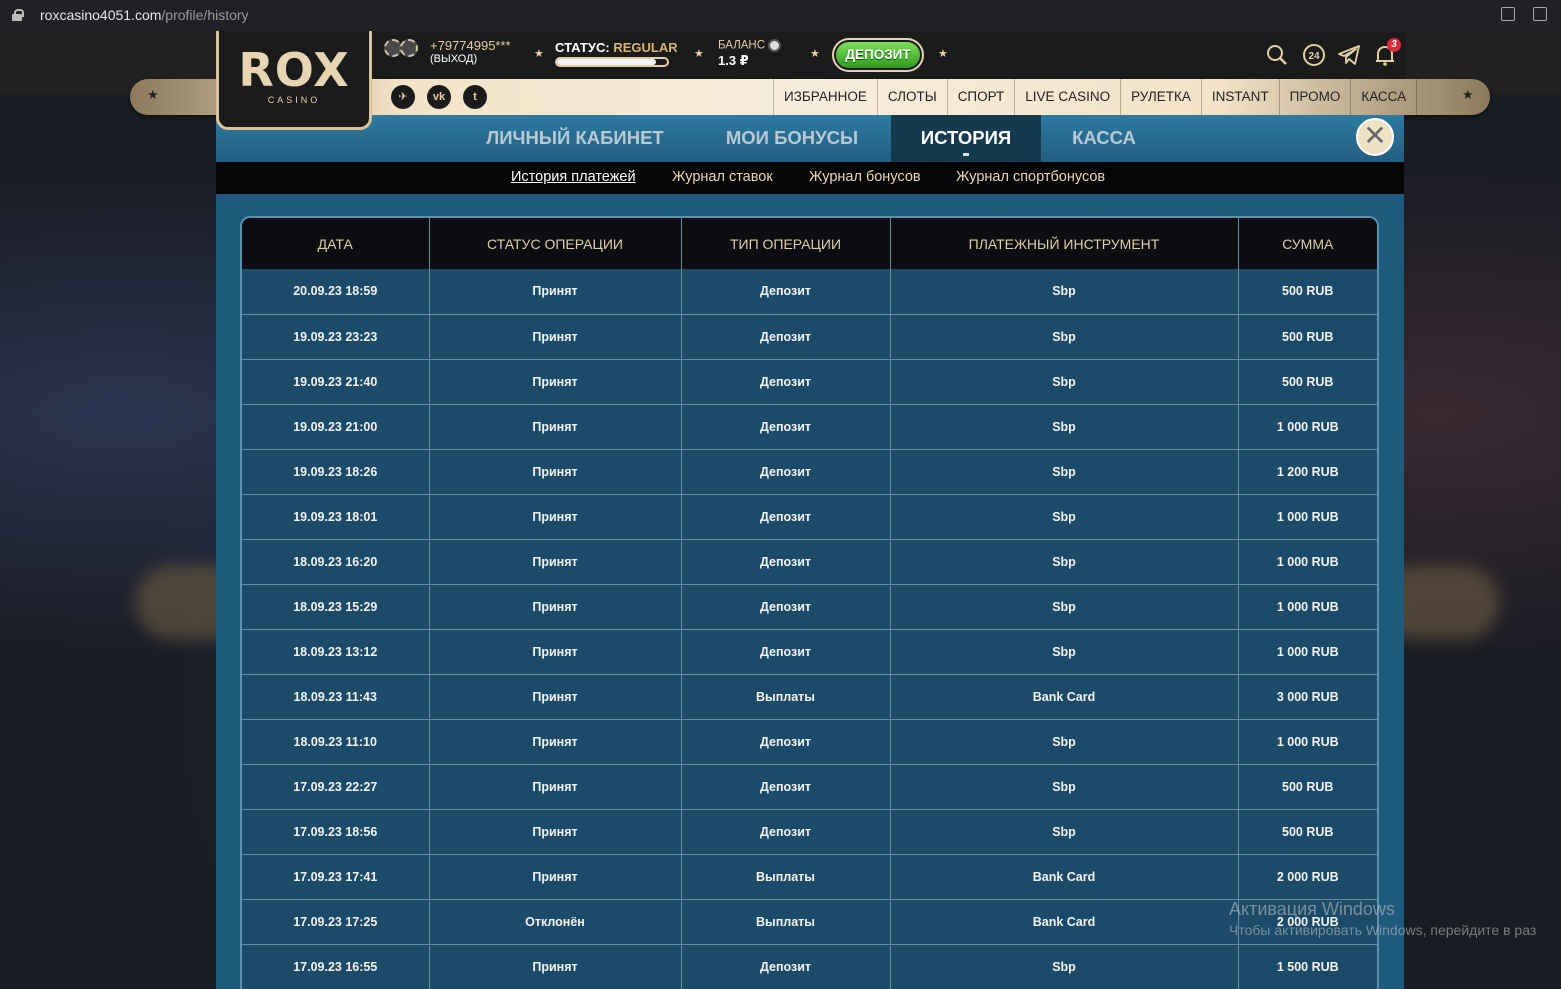 This screenshot has width=1561, height=989. Describe the element at coordinates (336, 787) in the screenshot. I see `cell-date: 17.09.23 22:27` at that location.